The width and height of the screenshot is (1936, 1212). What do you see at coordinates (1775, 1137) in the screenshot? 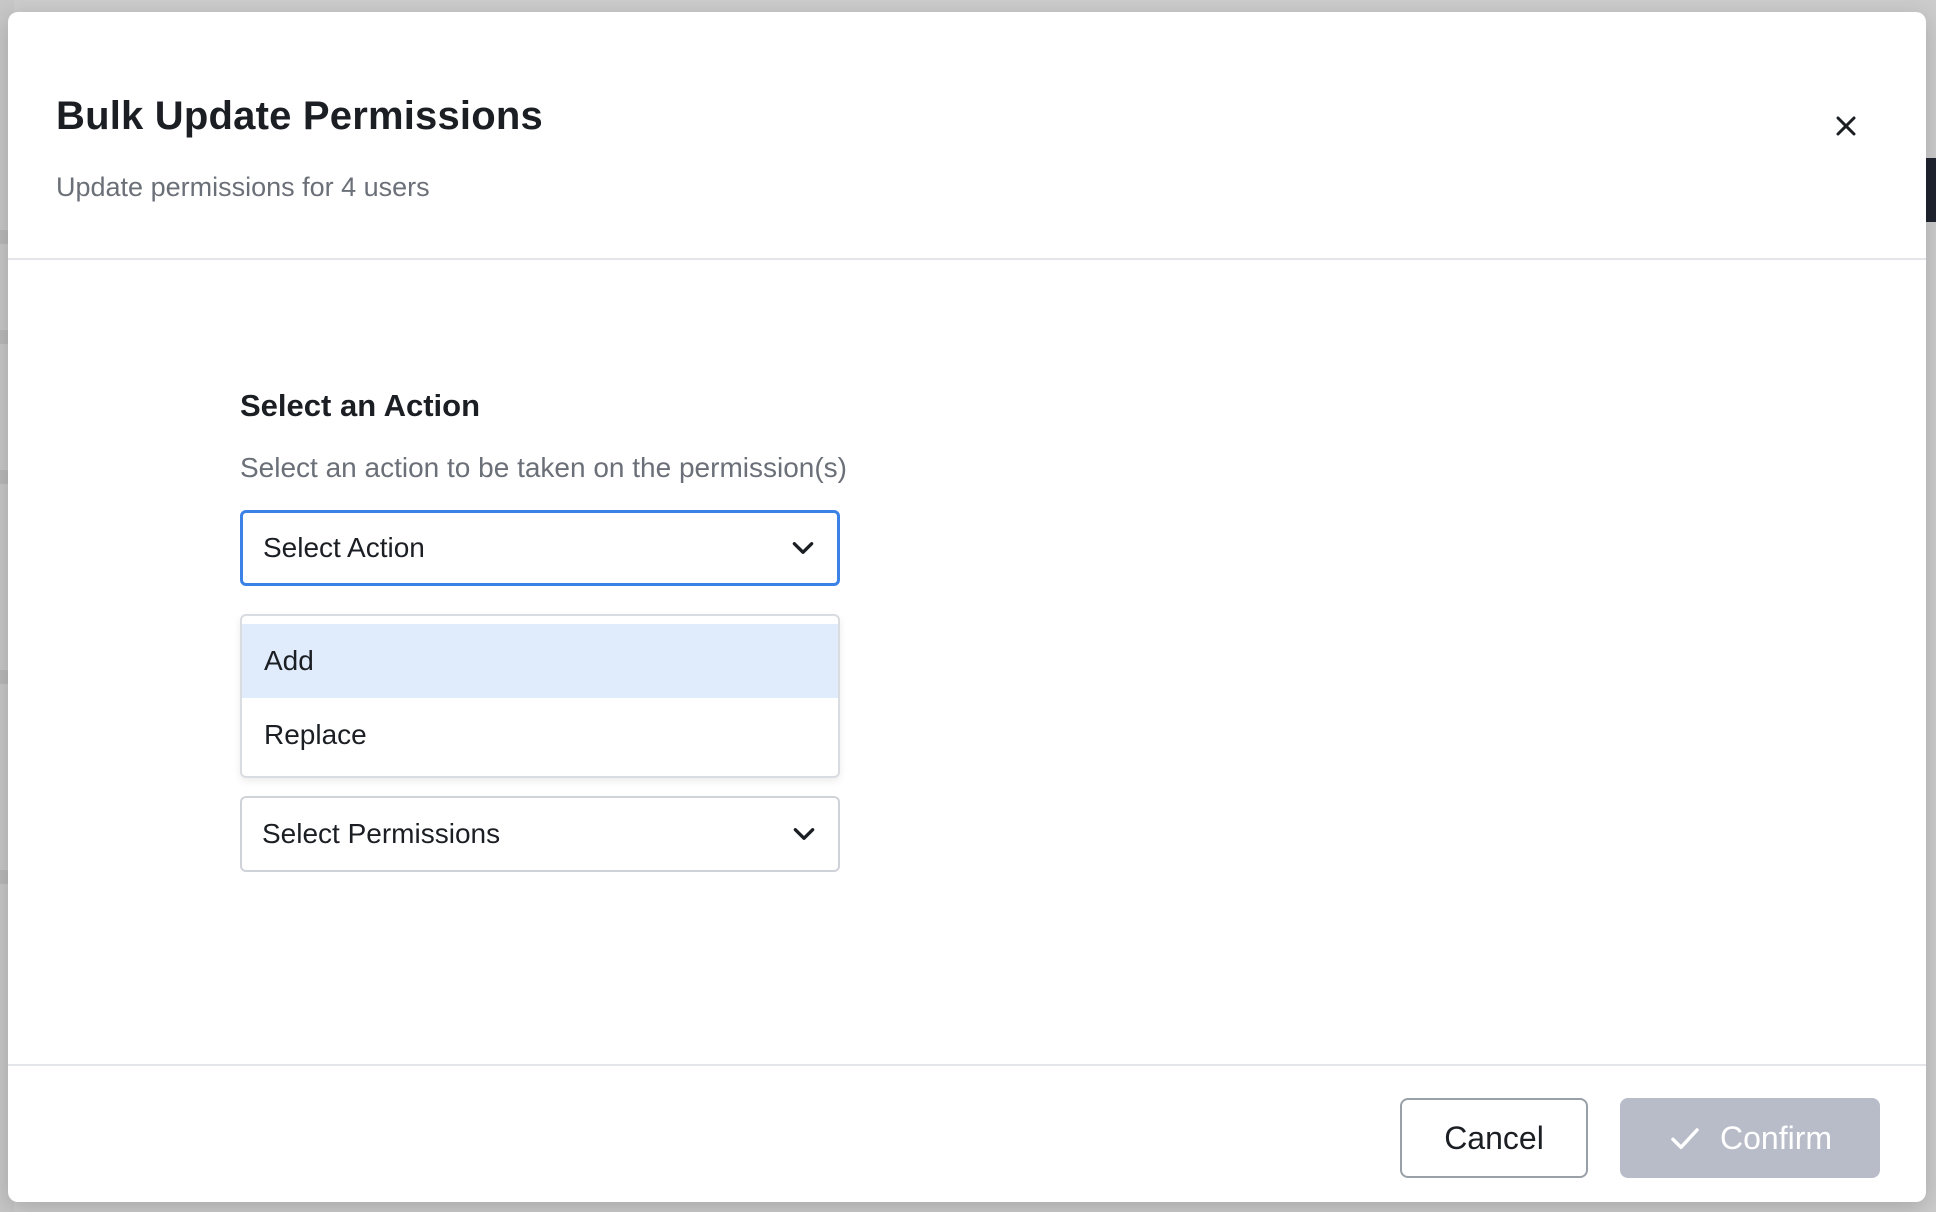
I see `confirm-button-label: Confirm` at bounding box center [1775, 1137].